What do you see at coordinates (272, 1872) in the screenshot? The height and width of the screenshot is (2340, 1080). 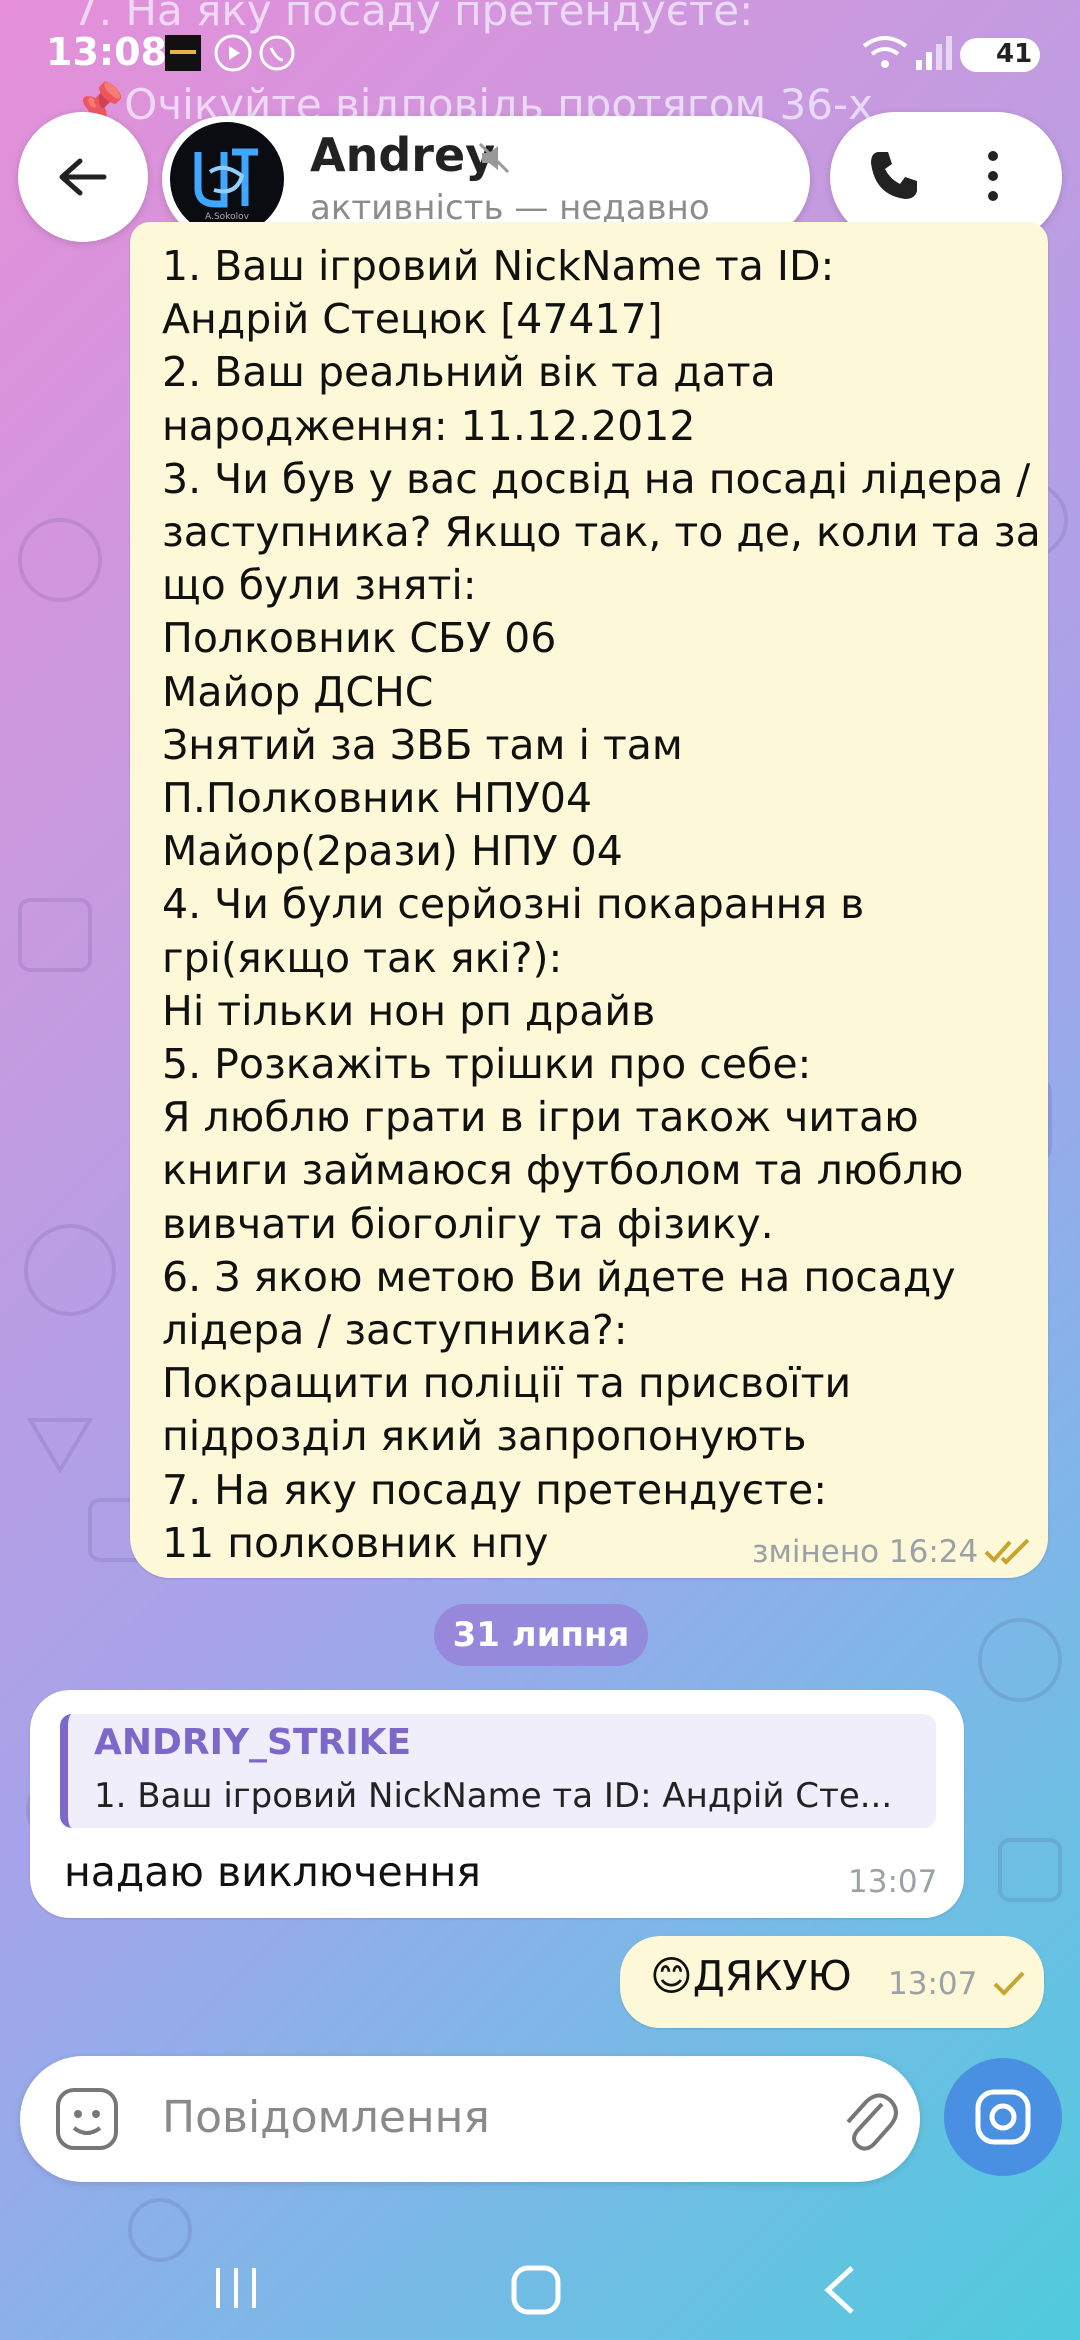 I see `message-text: надаю виключення` at bounding box center [272, 1872].